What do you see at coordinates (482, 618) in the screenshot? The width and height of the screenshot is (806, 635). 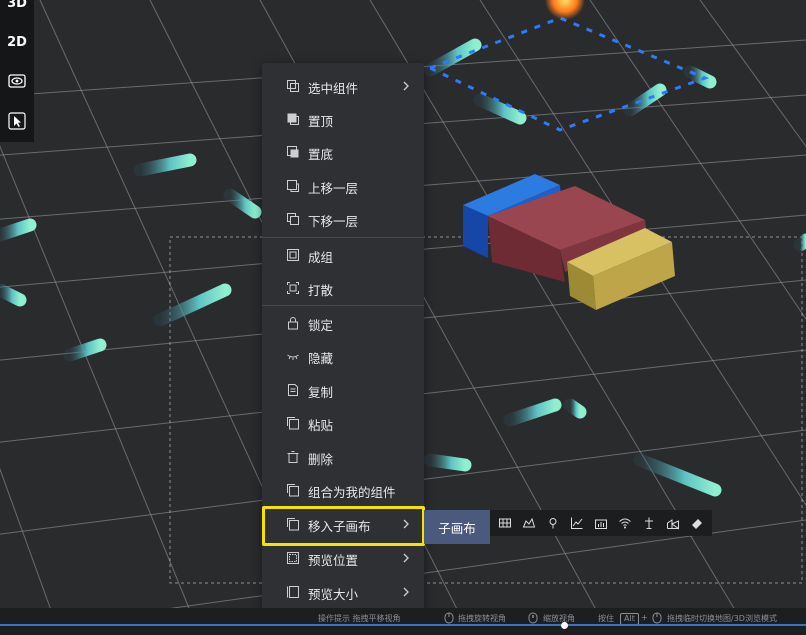 I see `hint-rotate: 拖拽旋转视角` at bounding box center [482, 618].